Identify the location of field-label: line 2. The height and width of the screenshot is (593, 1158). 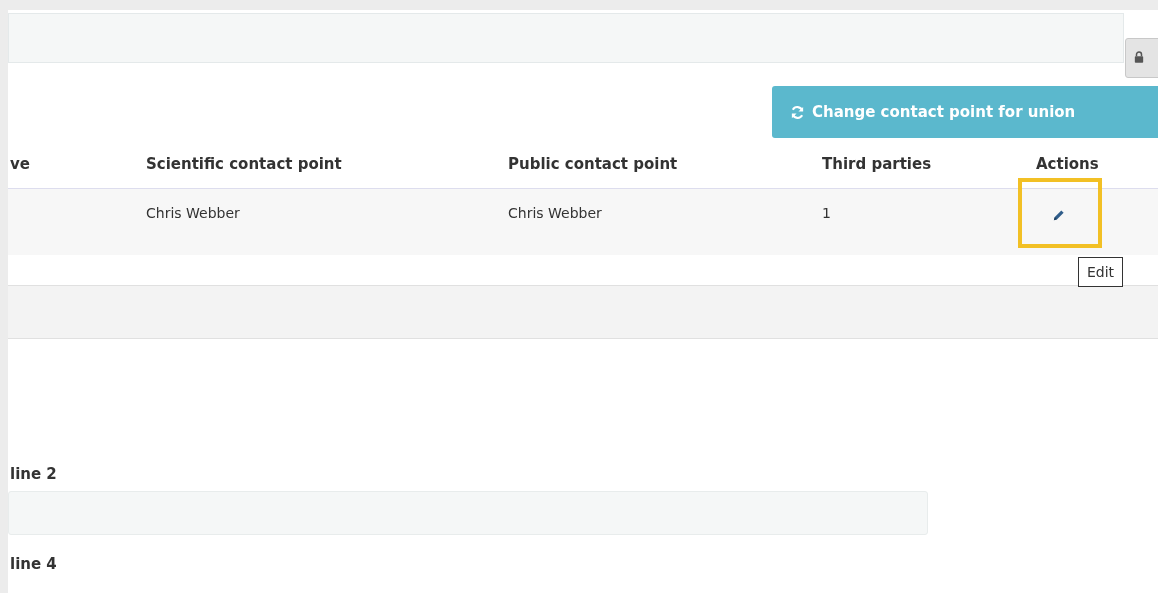
(33, 474).